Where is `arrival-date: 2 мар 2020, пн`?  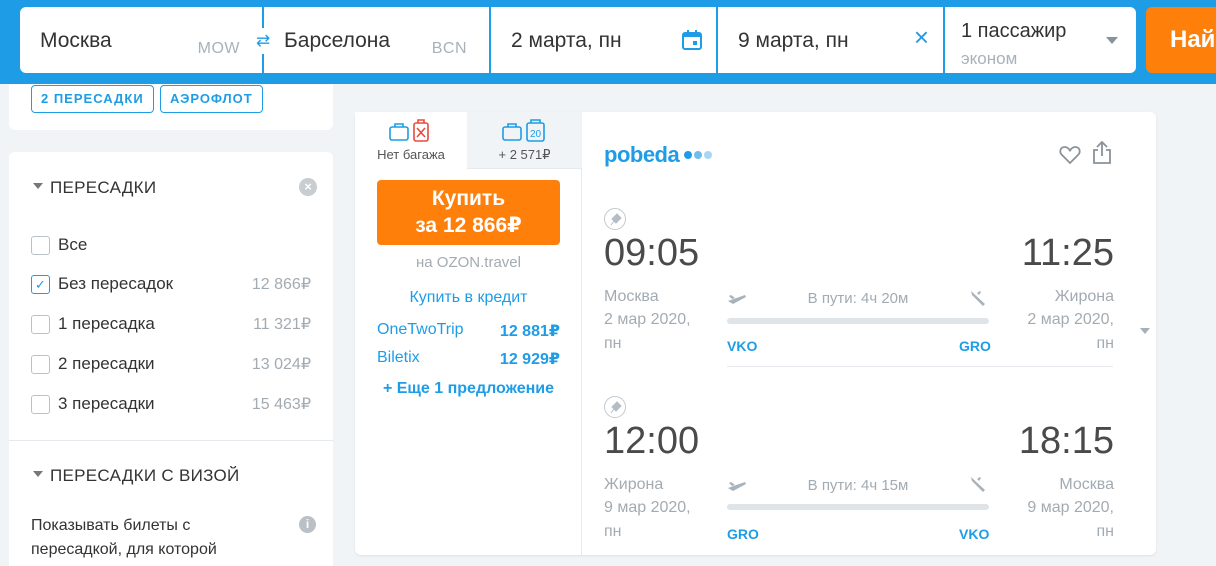
arrival-date: 2 мар 2020, пн is located at coordinates (1064, 332).